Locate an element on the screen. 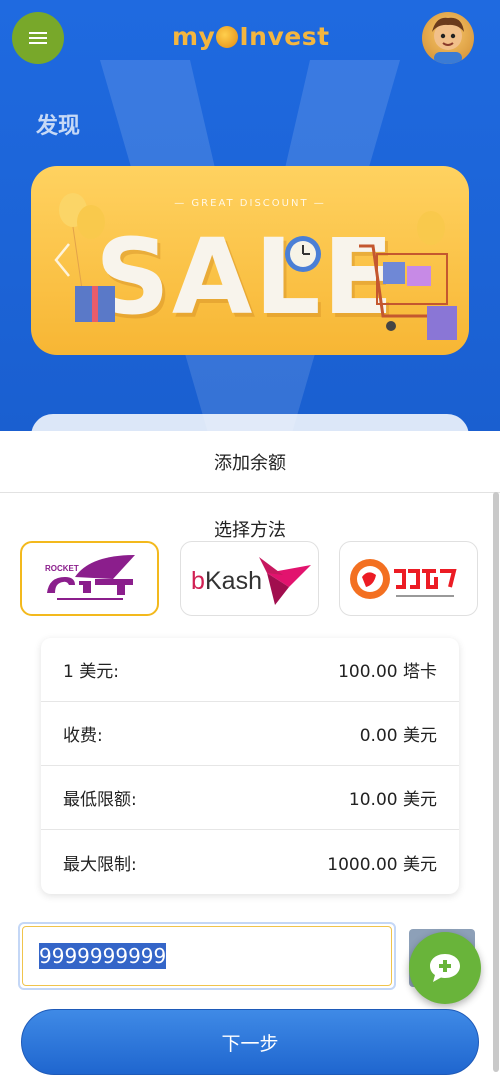 Image resolution: width=500 pixels, height=1081 pixels. next-button: 下一步 is located at coordinates (250, 1042).